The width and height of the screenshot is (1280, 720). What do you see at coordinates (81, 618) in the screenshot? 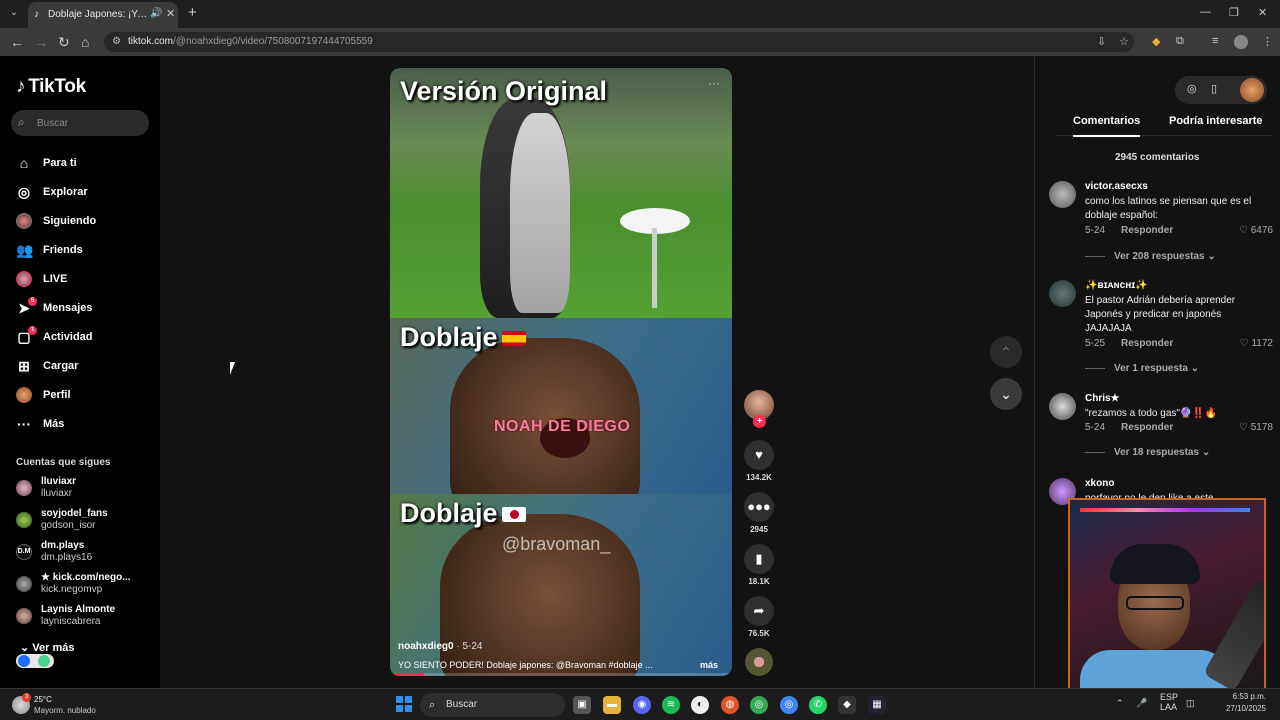
I see `followed-account: Laynis Almonte layniscabrera` at bounding box center [81, 618].